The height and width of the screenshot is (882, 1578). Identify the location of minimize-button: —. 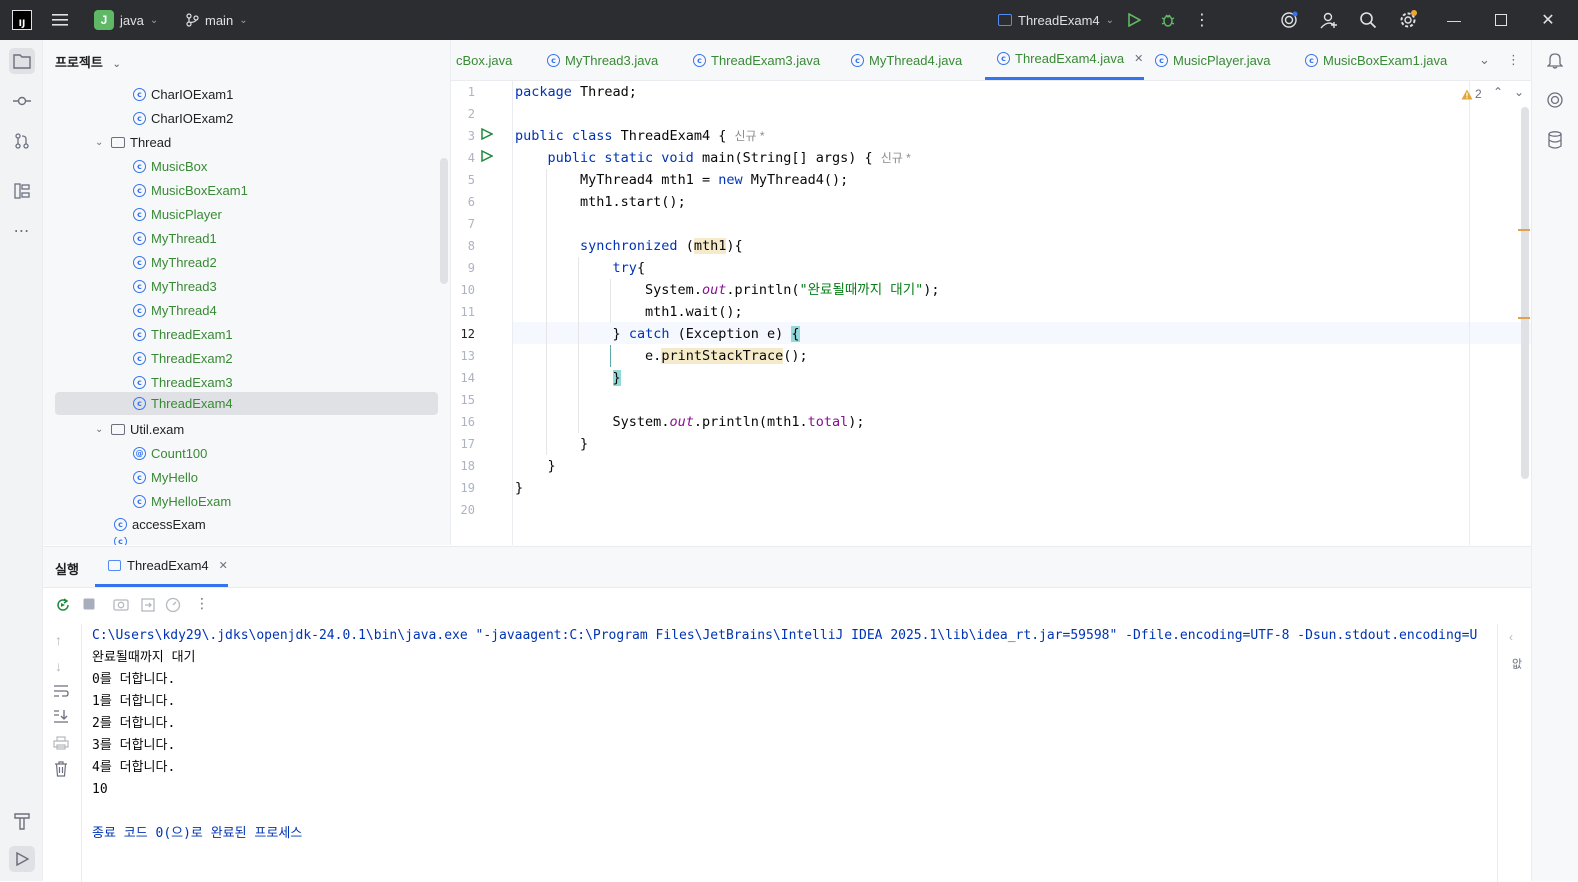
(1454, 20).